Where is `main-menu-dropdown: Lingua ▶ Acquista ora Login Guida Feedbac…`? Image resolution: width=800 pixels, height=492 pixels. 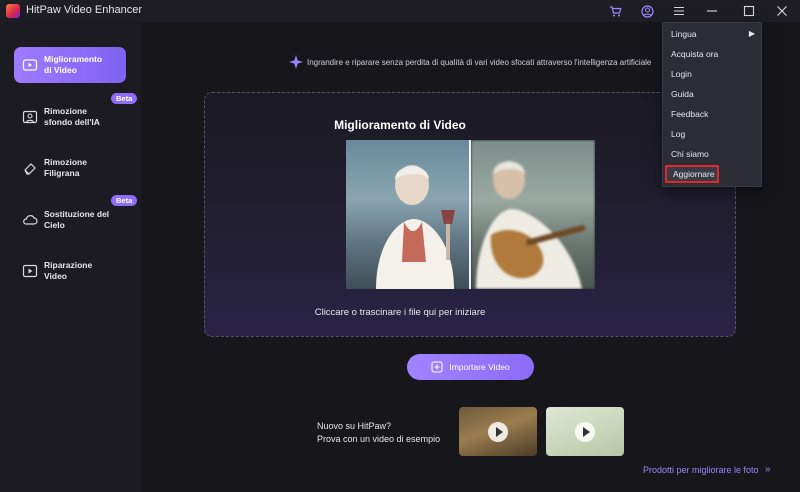
main-menu-dropdown: Lingua ▶ Acquista ora Login Guida Feedbac… is located at coordinates (712, 104).